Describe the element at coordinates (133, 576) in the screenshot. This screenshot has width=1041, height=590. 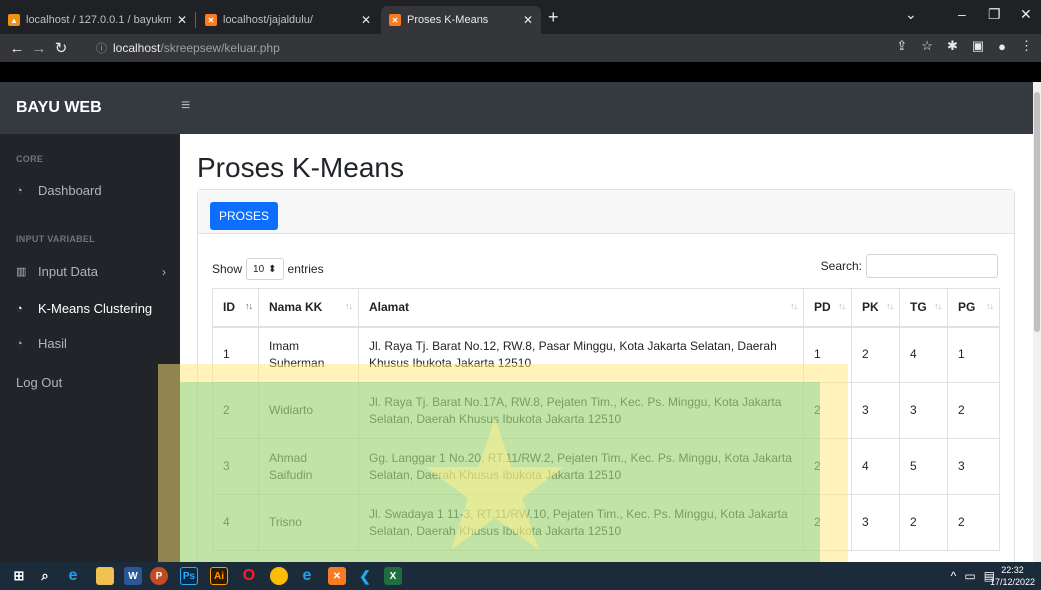
I see `word-icon: W` at that location.